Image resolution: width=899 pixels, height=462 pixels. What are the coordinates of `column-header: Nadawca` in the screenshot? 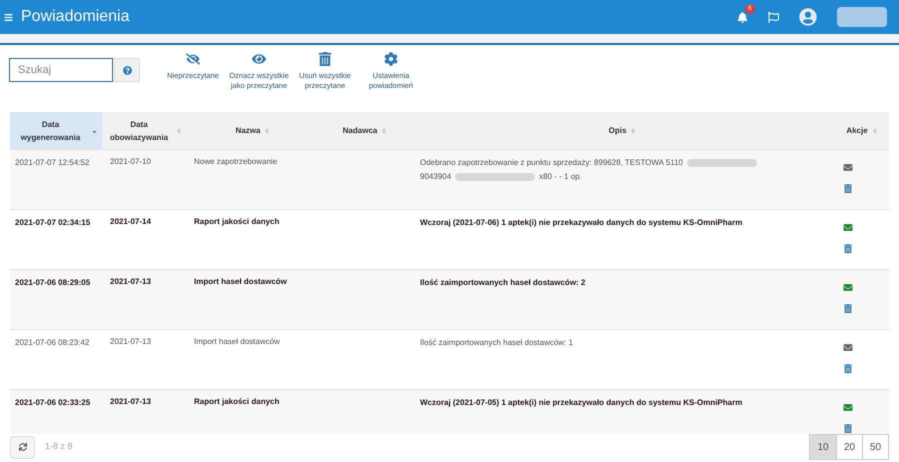 It's located at (365, 130).